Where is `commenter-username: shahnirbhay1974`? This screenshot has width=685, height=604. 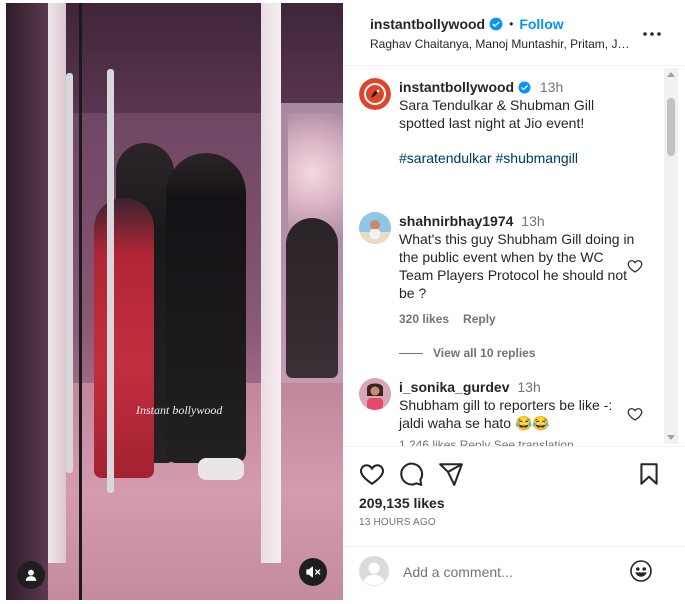
commenter-username: shahnirbhay1974 is located at coordinates (456, 221).